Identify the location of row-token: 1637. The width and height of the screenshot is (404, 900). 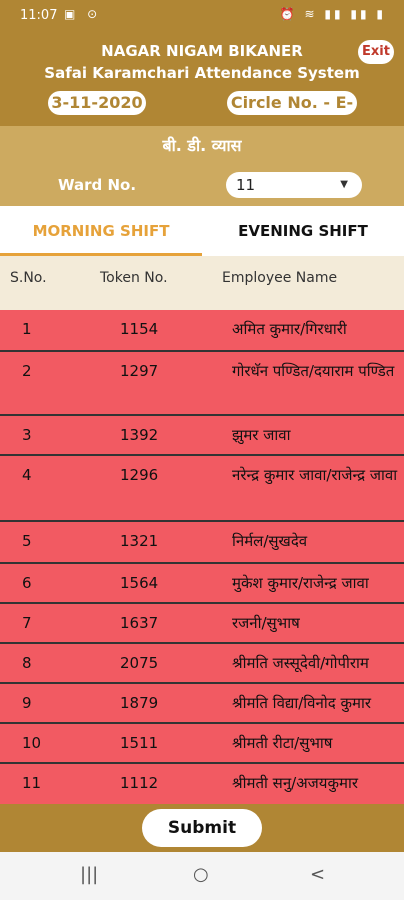
(139, 623).